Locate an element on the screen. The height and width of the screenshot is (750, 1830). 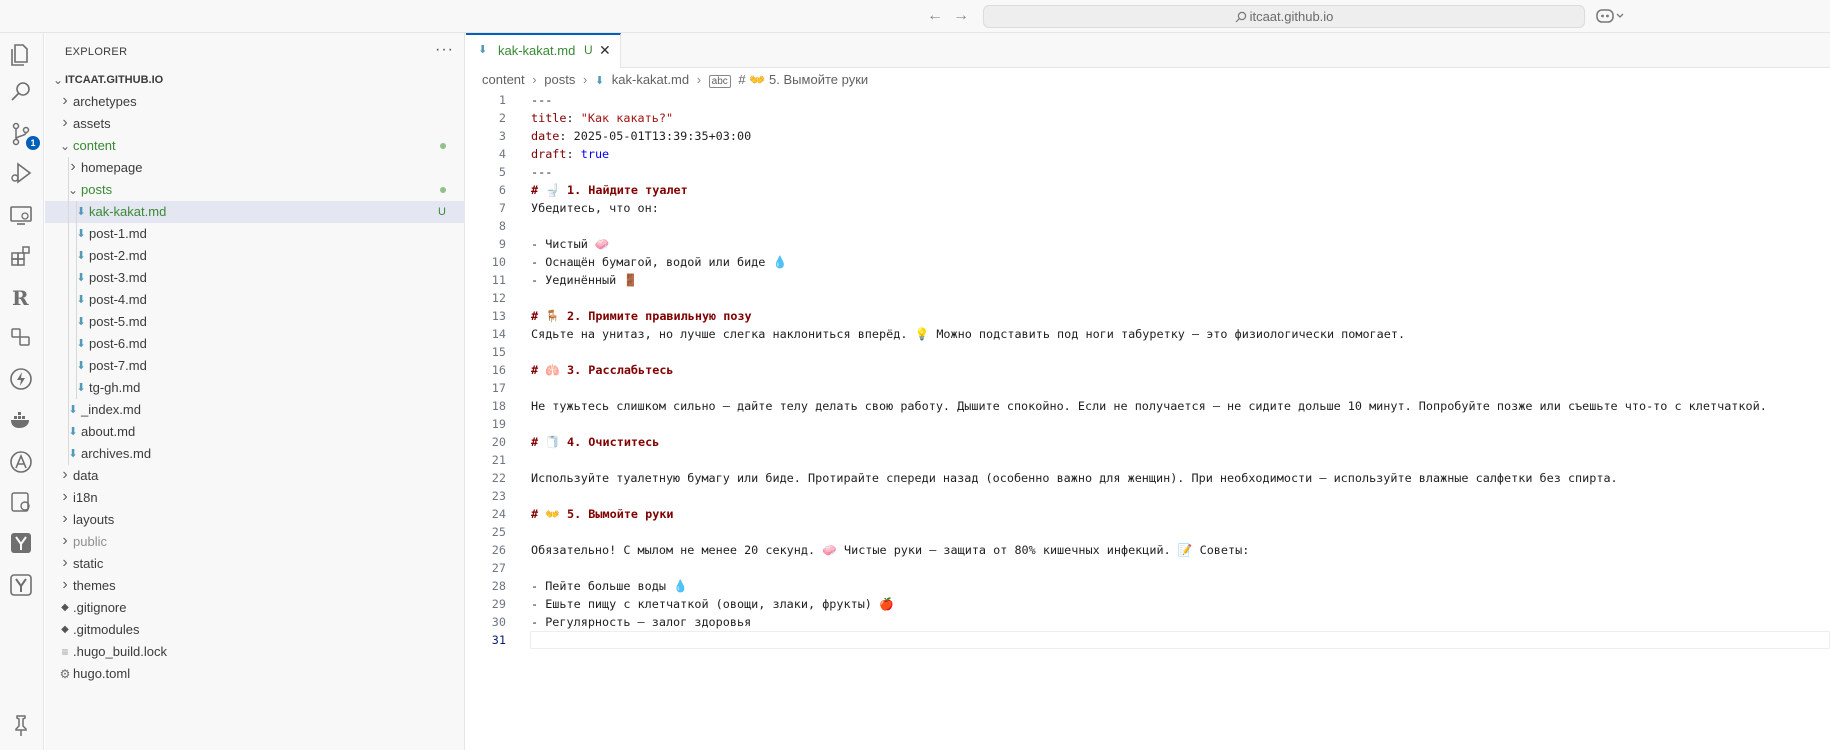
activity-bar: 1R is located at coordinates (22, 391).